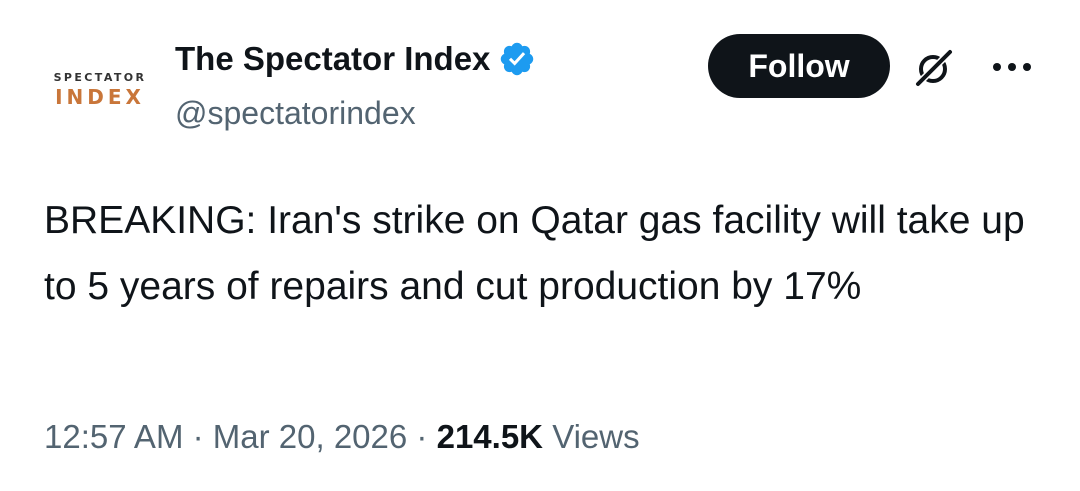  What do you see at coordinates (1012, 67) in the screenshot?
I see `more-options-icon` at bounding box center [1012, 67].